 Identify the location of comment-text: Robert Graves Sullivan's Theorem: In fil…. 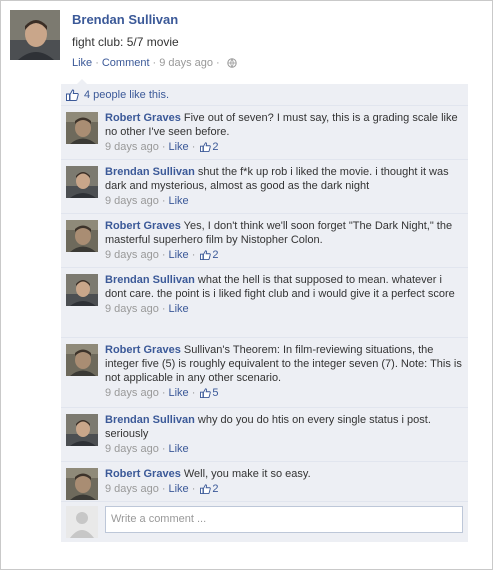
(283, 364).